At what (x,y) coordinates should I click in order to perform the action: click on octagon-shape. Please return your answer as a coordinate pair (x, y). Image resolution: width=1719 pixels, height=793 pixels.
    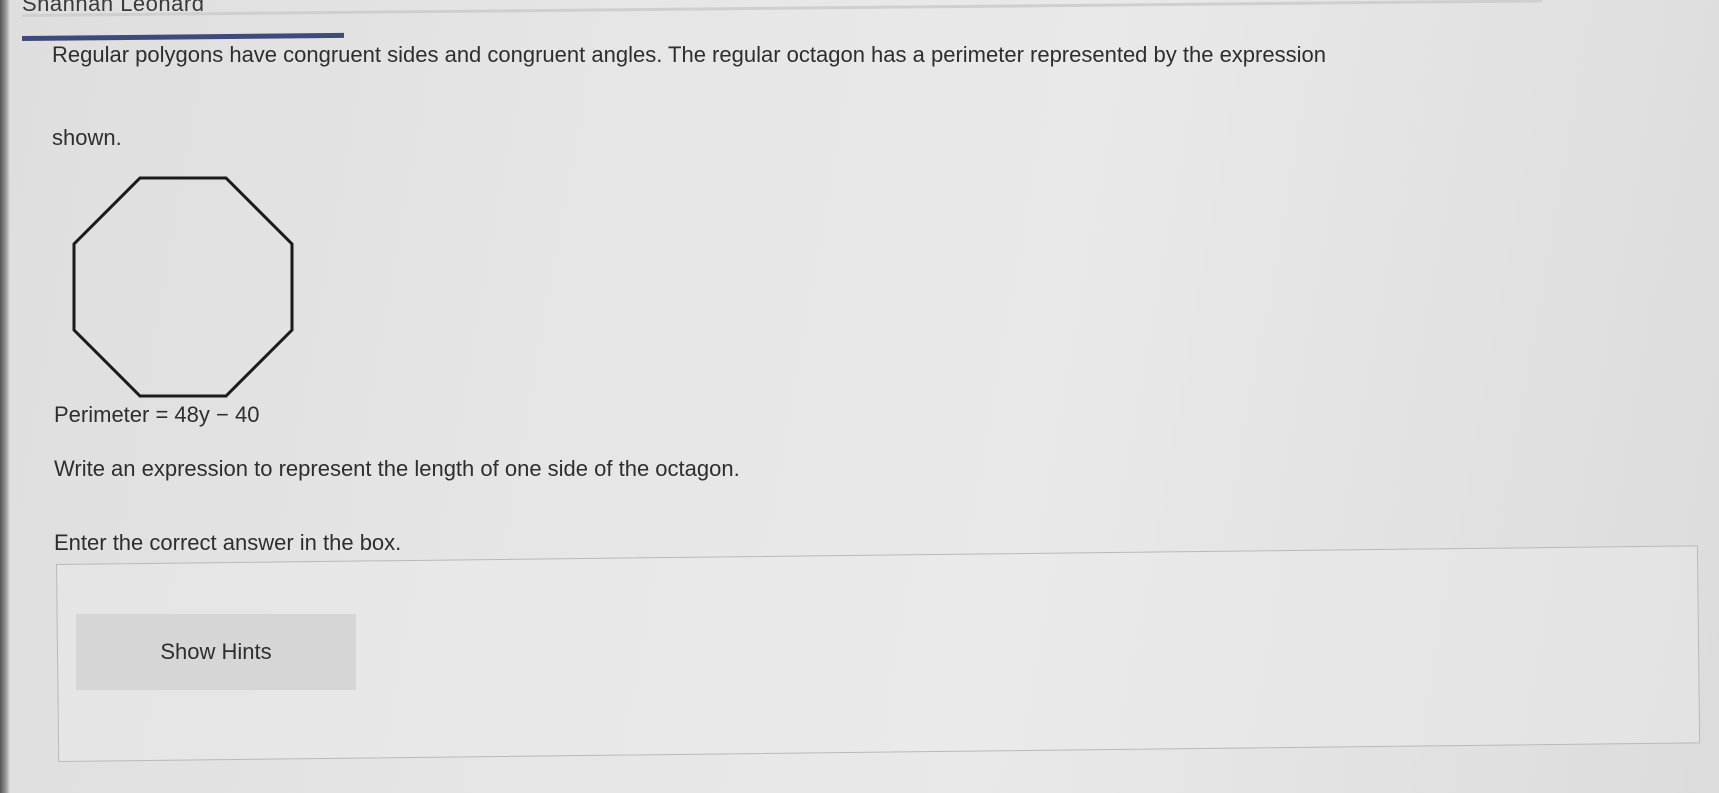
    Looking at the image, I should click on (183, 287).